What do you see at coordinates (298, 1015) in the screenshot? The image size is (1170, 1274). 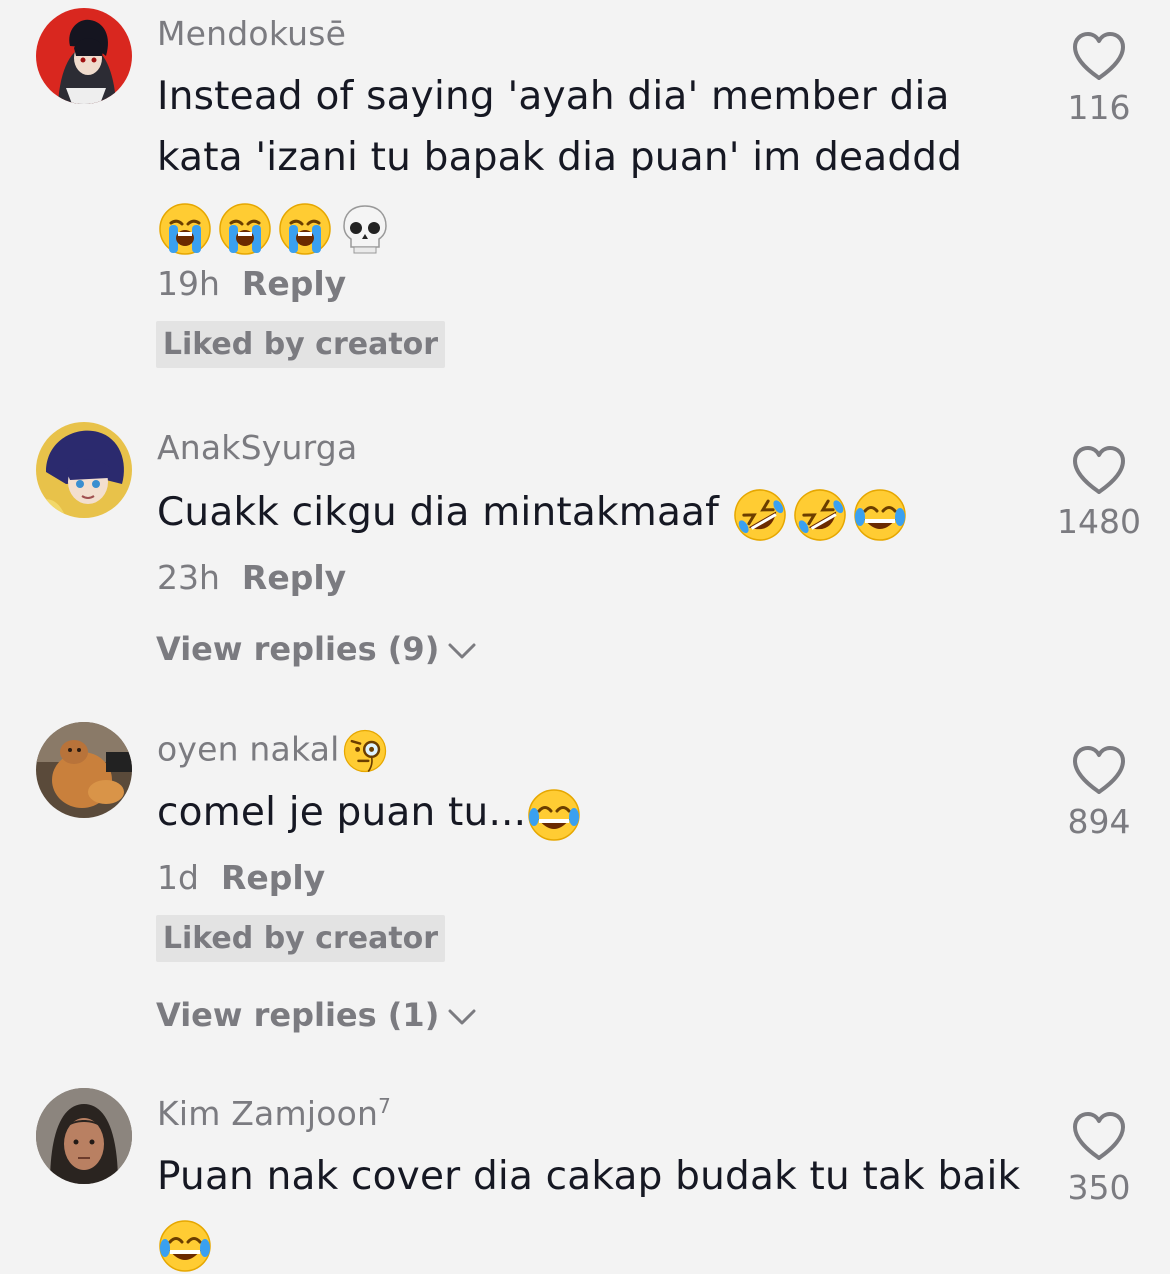 I see `view-replies-label: View replies (1)` at bounding box center [298, 1015].